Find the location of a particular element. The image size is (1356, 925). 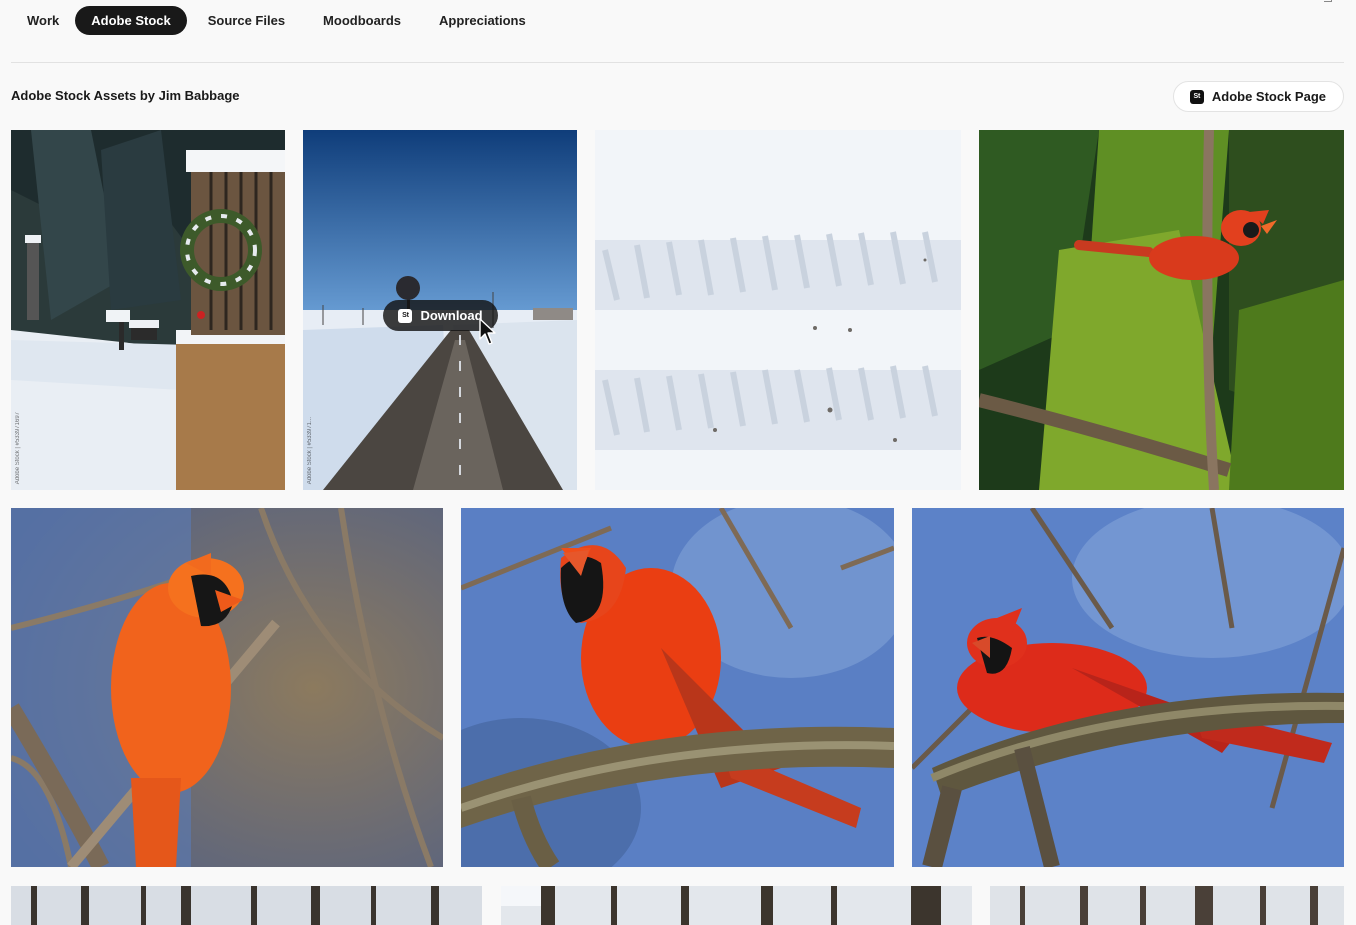

snowy-trees-image is located at coordinates (736, 905).